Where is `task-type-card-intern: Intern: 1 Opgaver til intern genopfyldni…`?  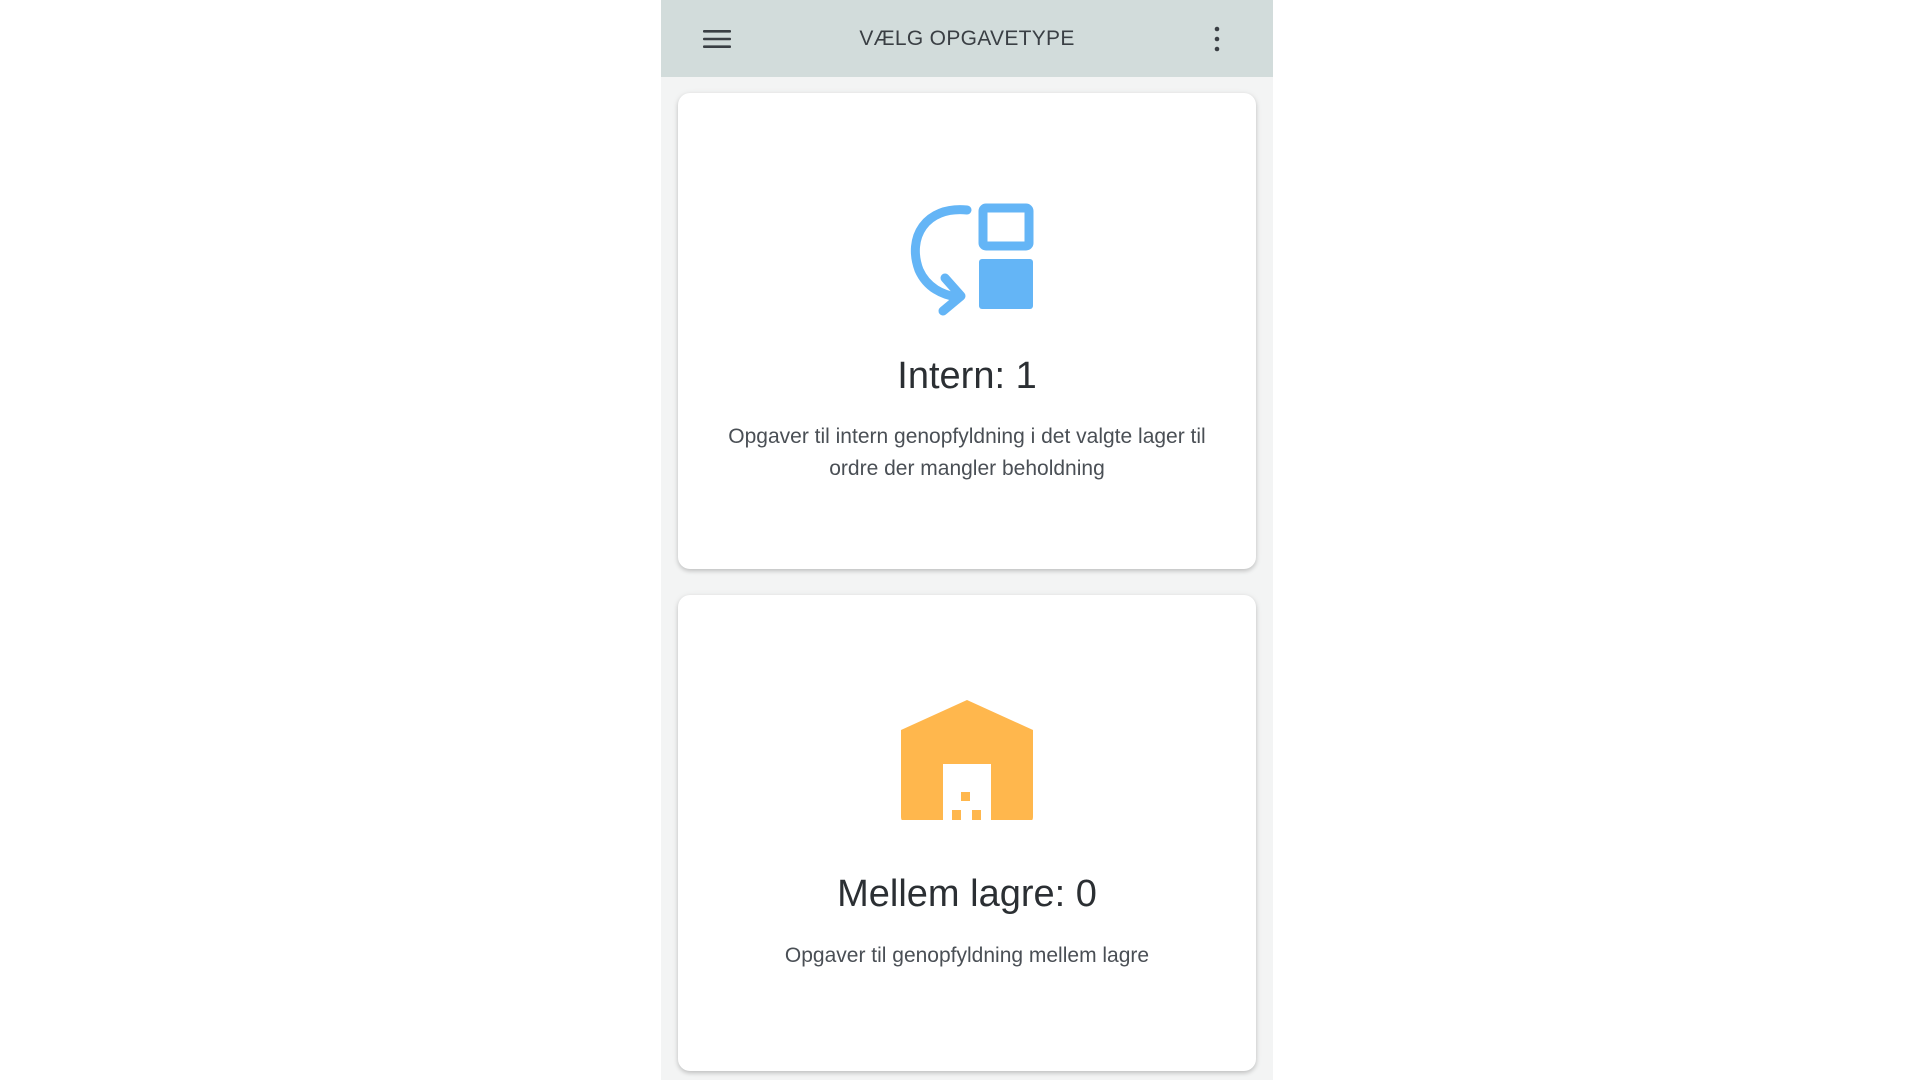 task-type-card-intern: Intern: 1 Opgaver til intern genopfyldni… is located at coordinates (967, 331).